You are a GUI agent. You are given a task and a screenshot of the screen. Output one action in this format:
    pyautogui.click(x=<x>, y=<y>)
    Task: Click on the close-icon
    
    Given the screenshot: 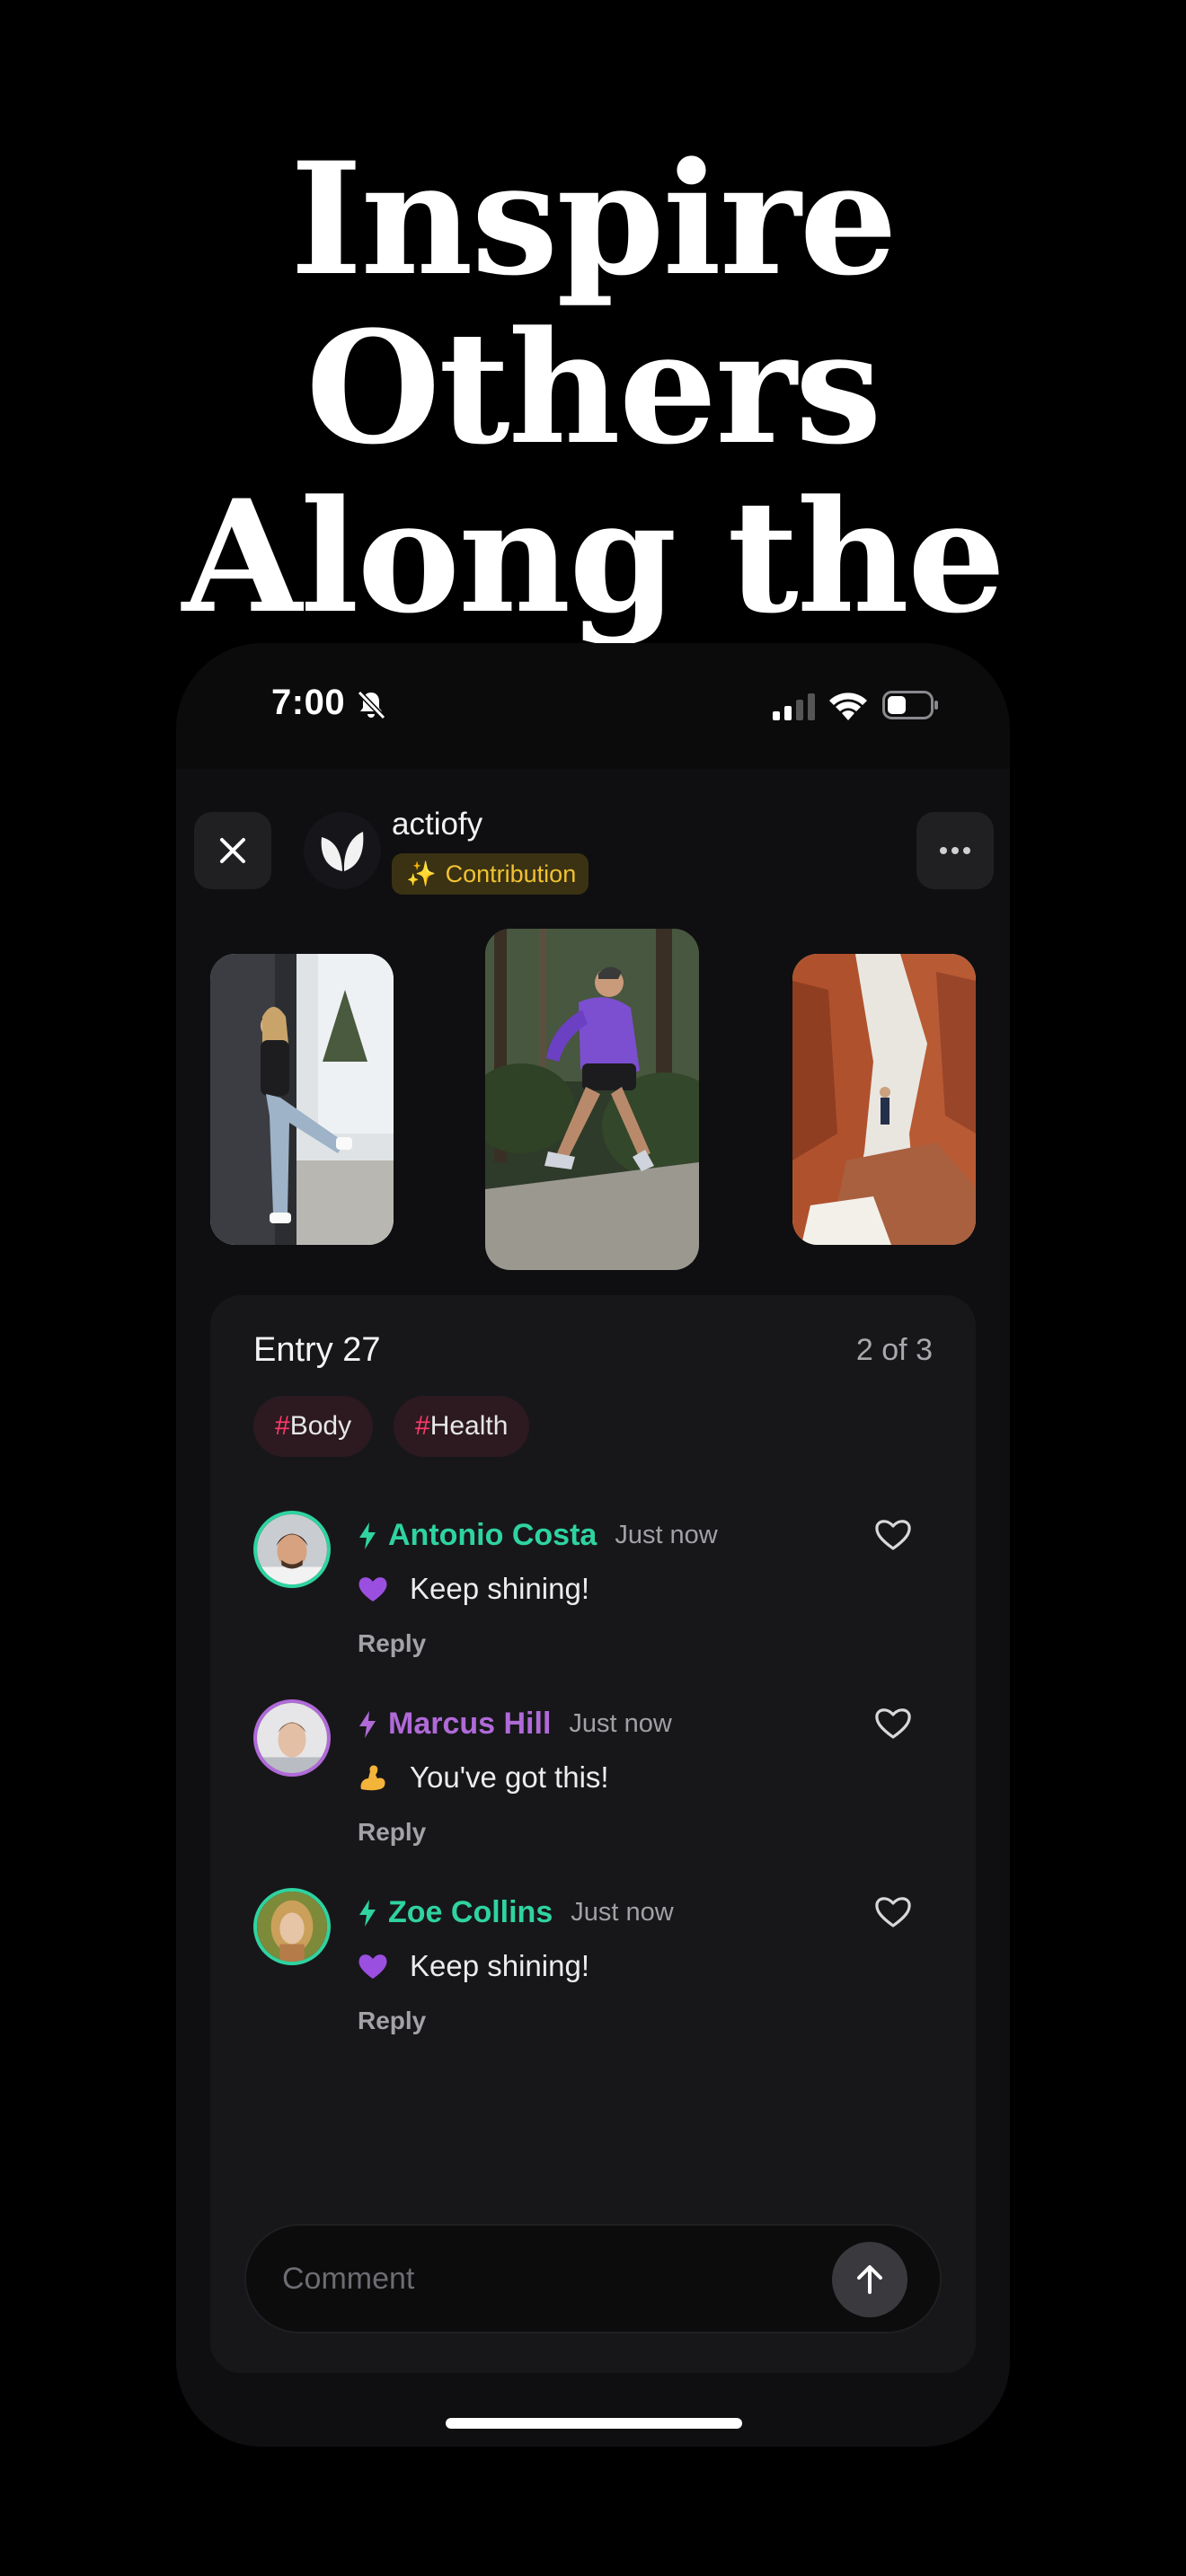 What is the action you would take?
    pyautogui.click(x=232, y=850)
    